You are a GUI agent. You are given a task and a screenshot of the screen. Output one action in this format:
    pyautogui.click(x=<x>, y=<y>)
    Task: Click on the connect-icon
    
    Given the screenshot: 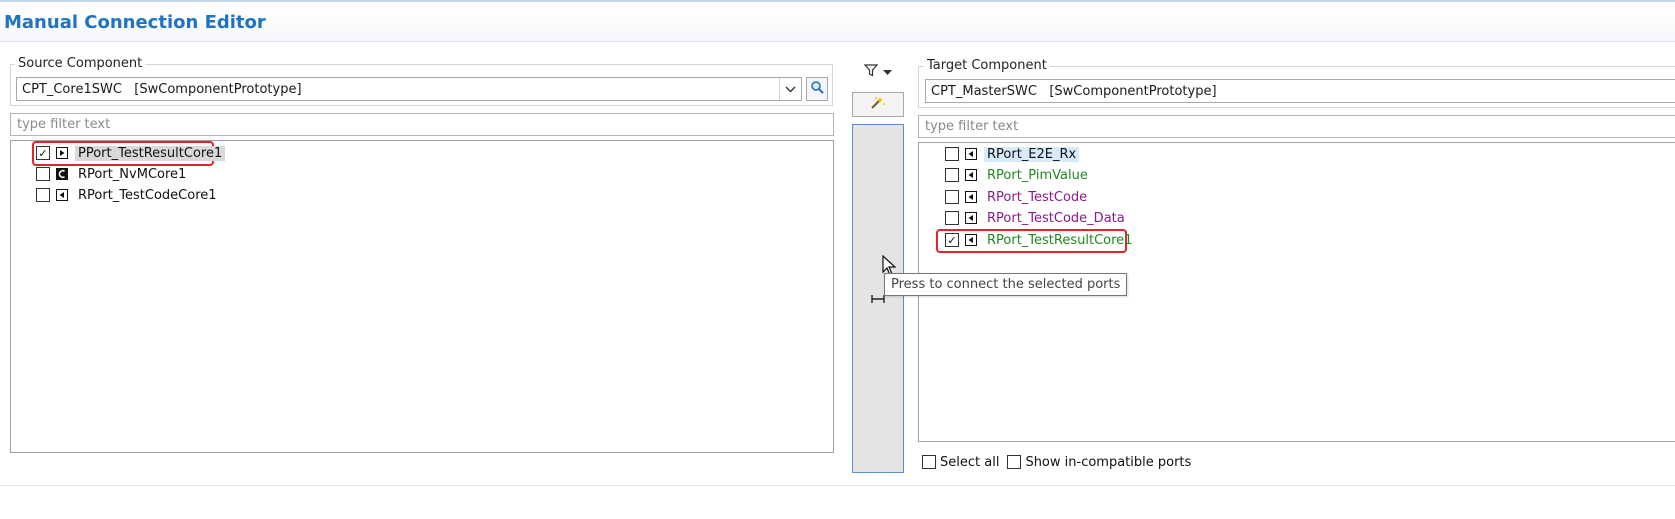 What is the action you would take?
    pyautogui.click(x=878, y=300)
    